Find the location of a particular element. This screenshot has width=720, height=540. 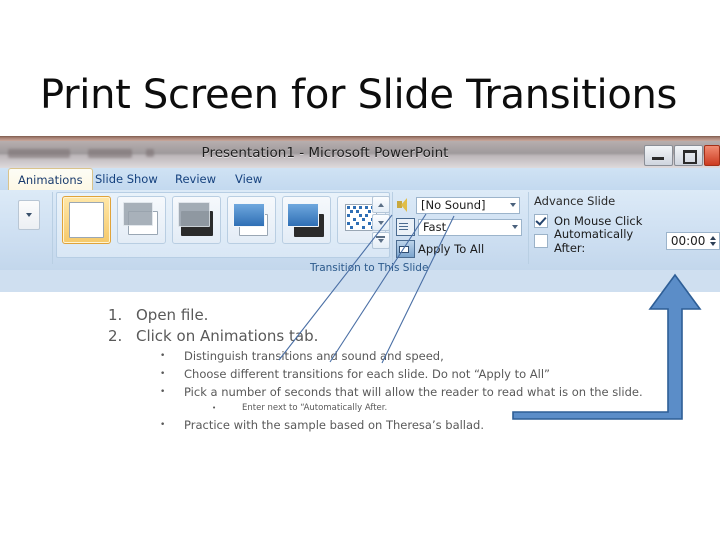

transition-gallery is located at coordinates (224, 220).